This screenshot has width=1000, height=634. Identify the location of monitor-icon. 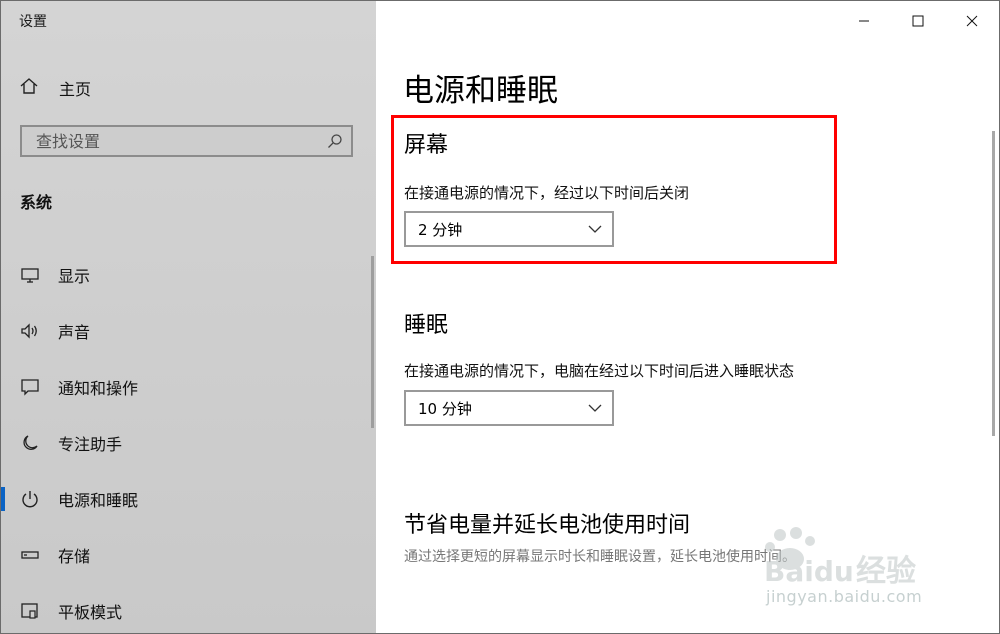
(30, 275).